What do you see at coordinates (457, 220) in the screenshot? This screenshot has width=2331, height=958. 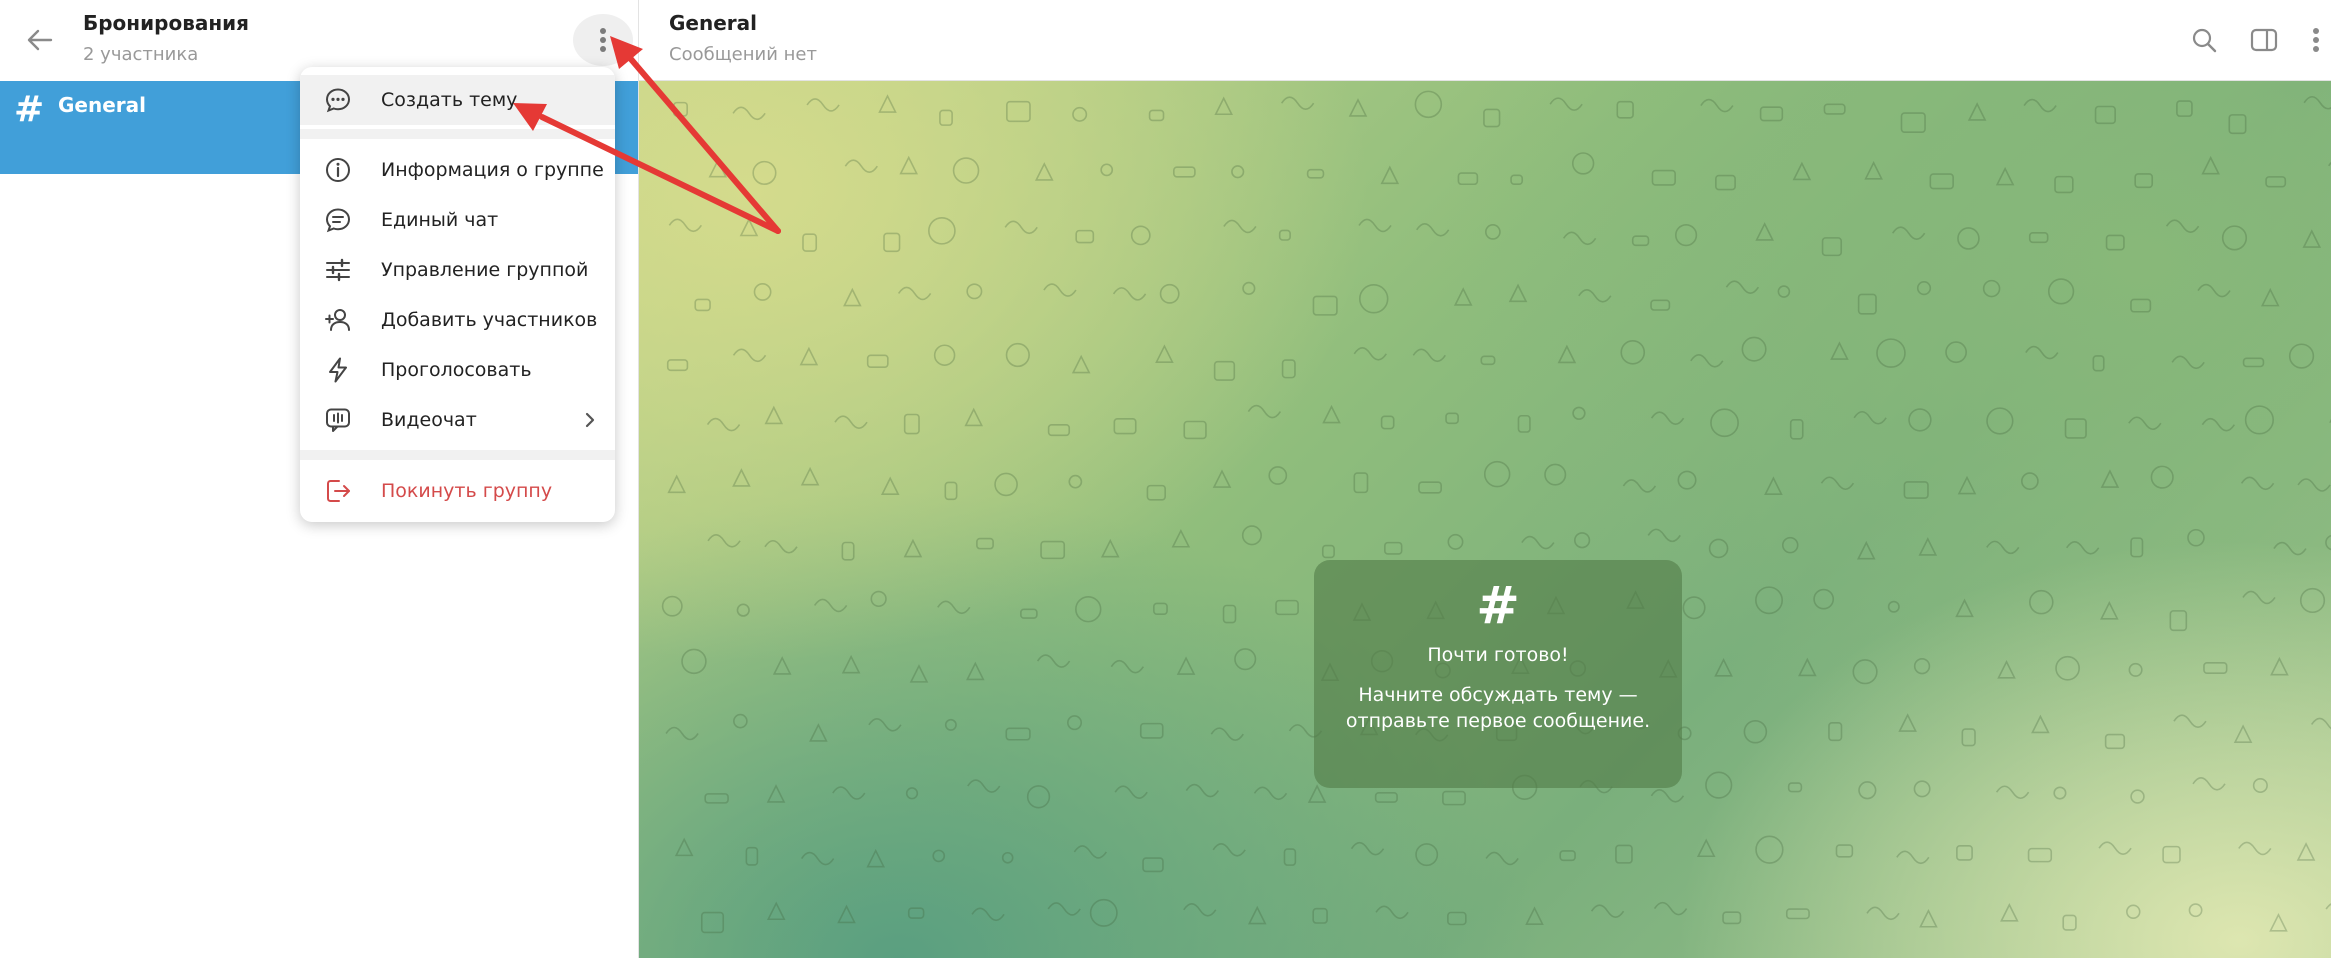 I see `menu-item-unified-chat: Единый чат` at bounding box center [457, 220].